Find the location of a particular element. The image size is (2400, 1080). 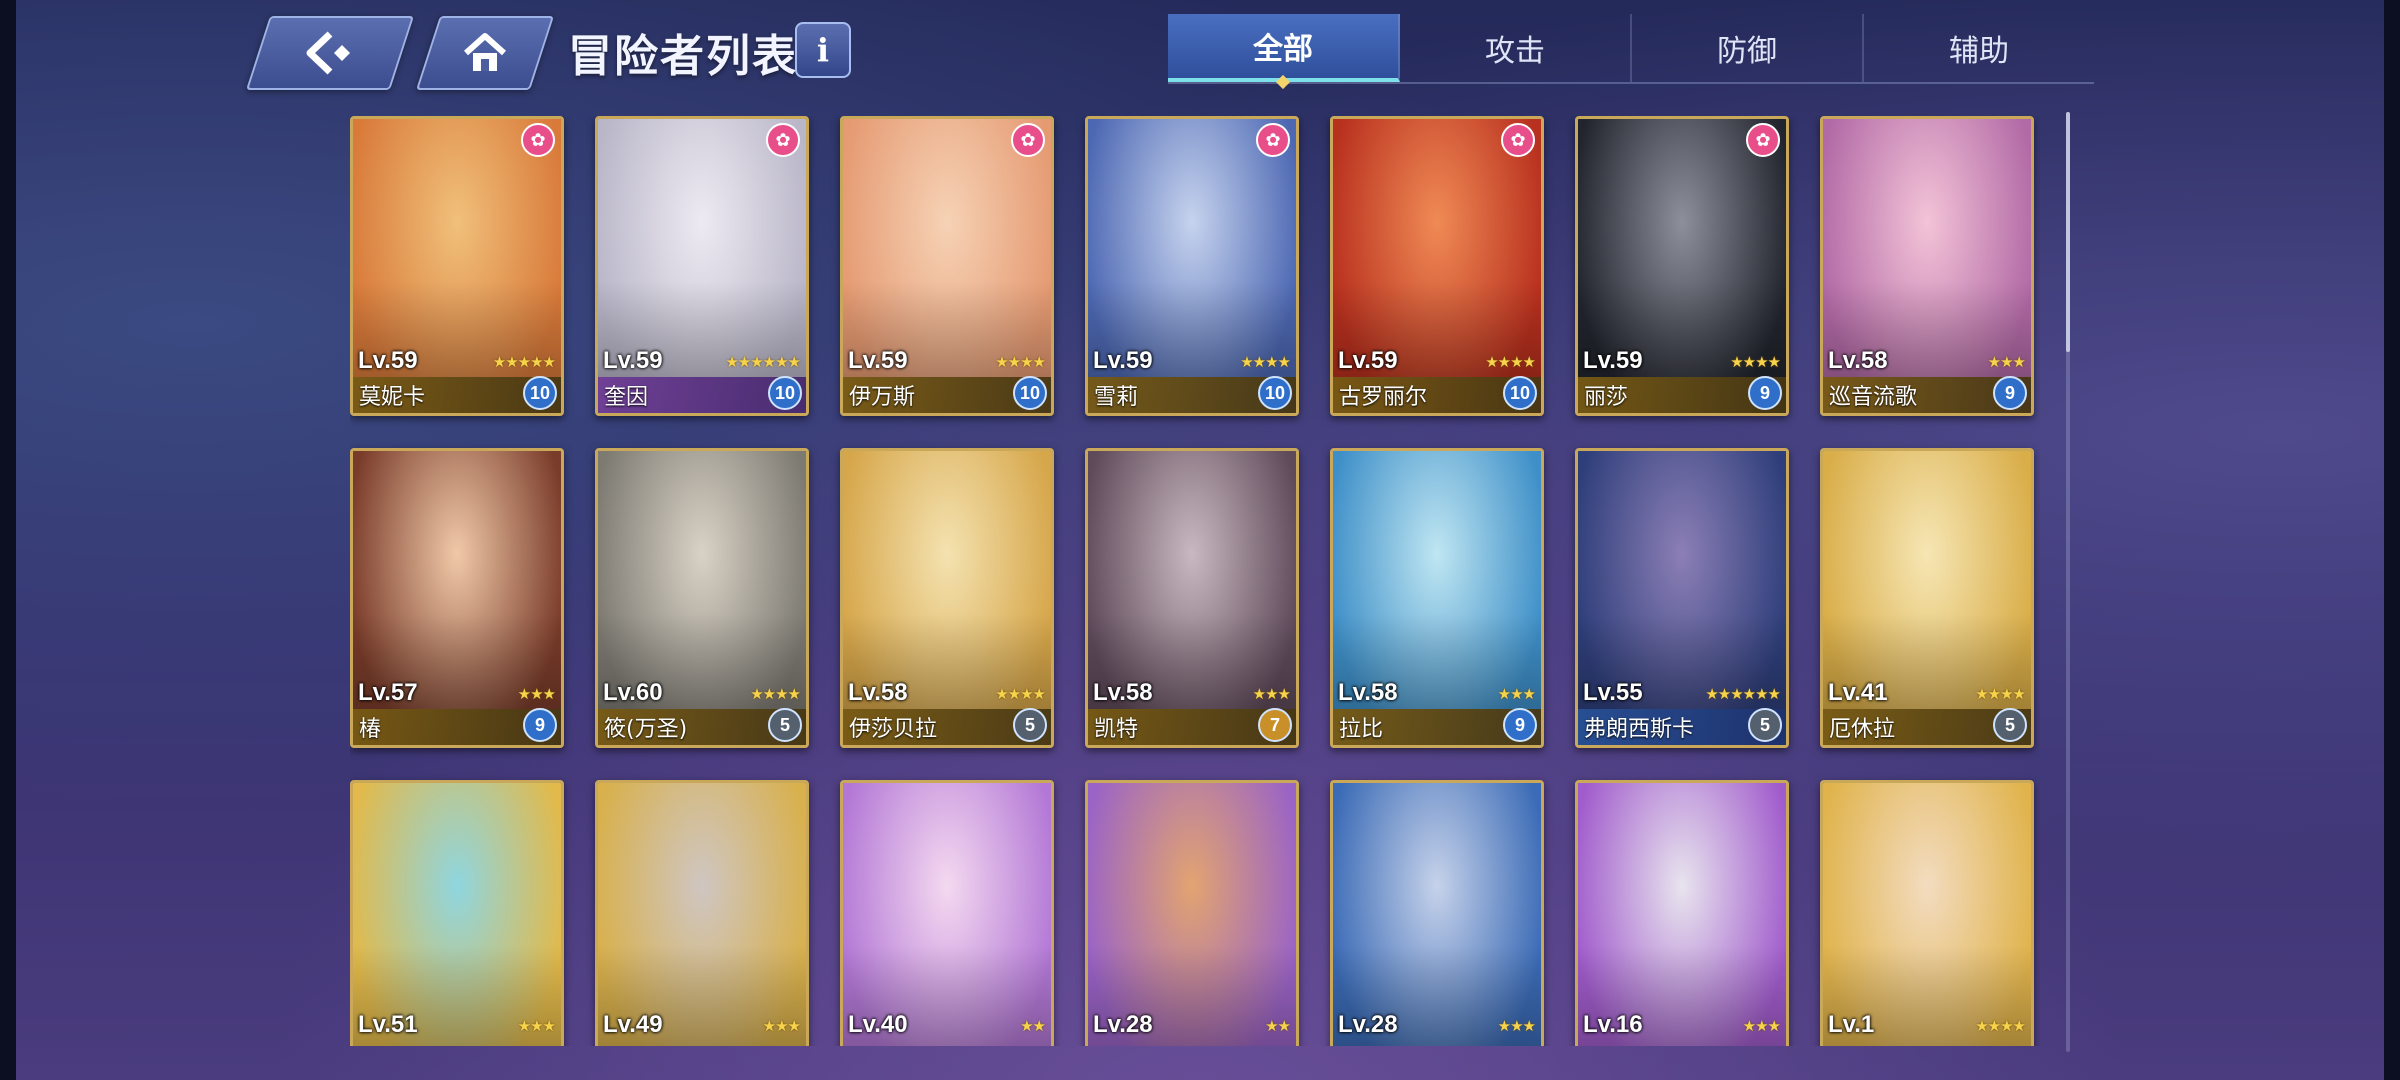

home-button is located at coordinates (485, 53).